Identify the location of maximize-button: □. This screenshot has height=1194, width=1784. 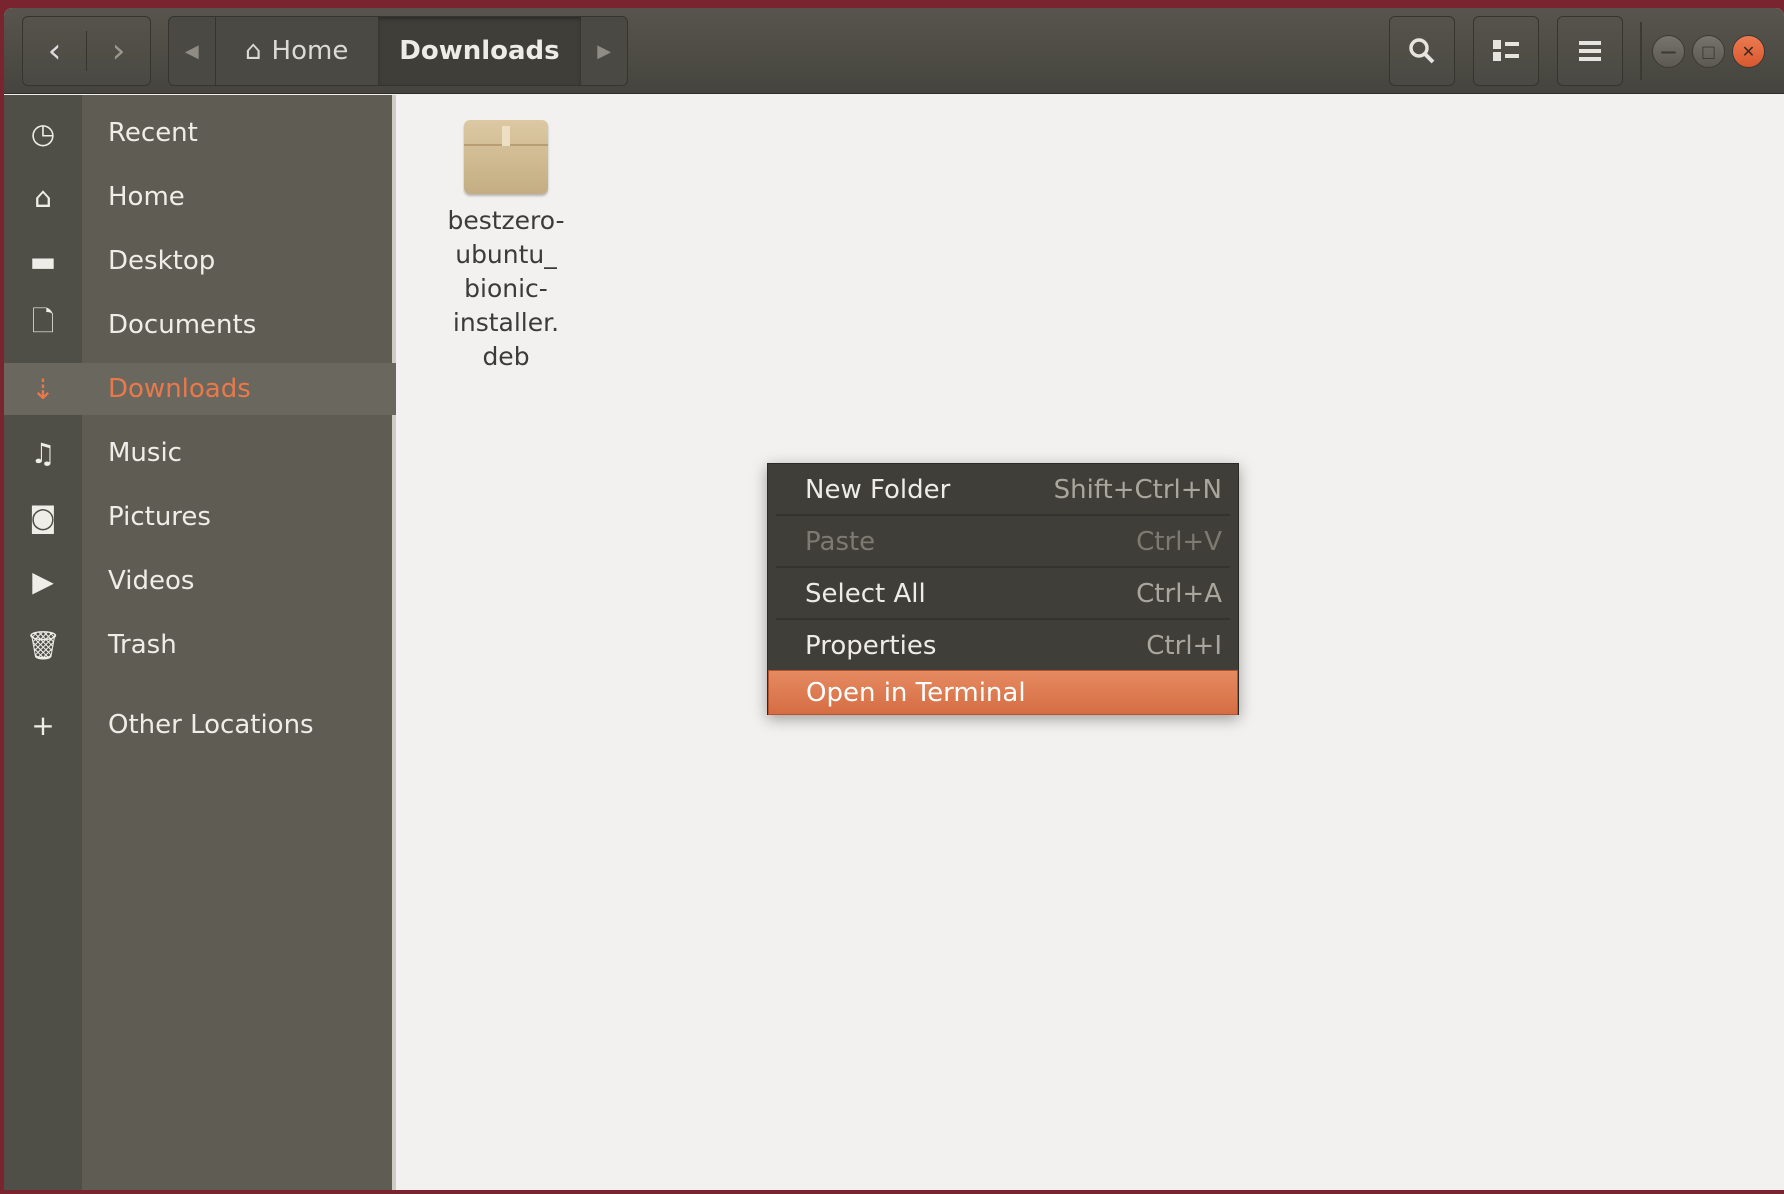
(1708, 51).